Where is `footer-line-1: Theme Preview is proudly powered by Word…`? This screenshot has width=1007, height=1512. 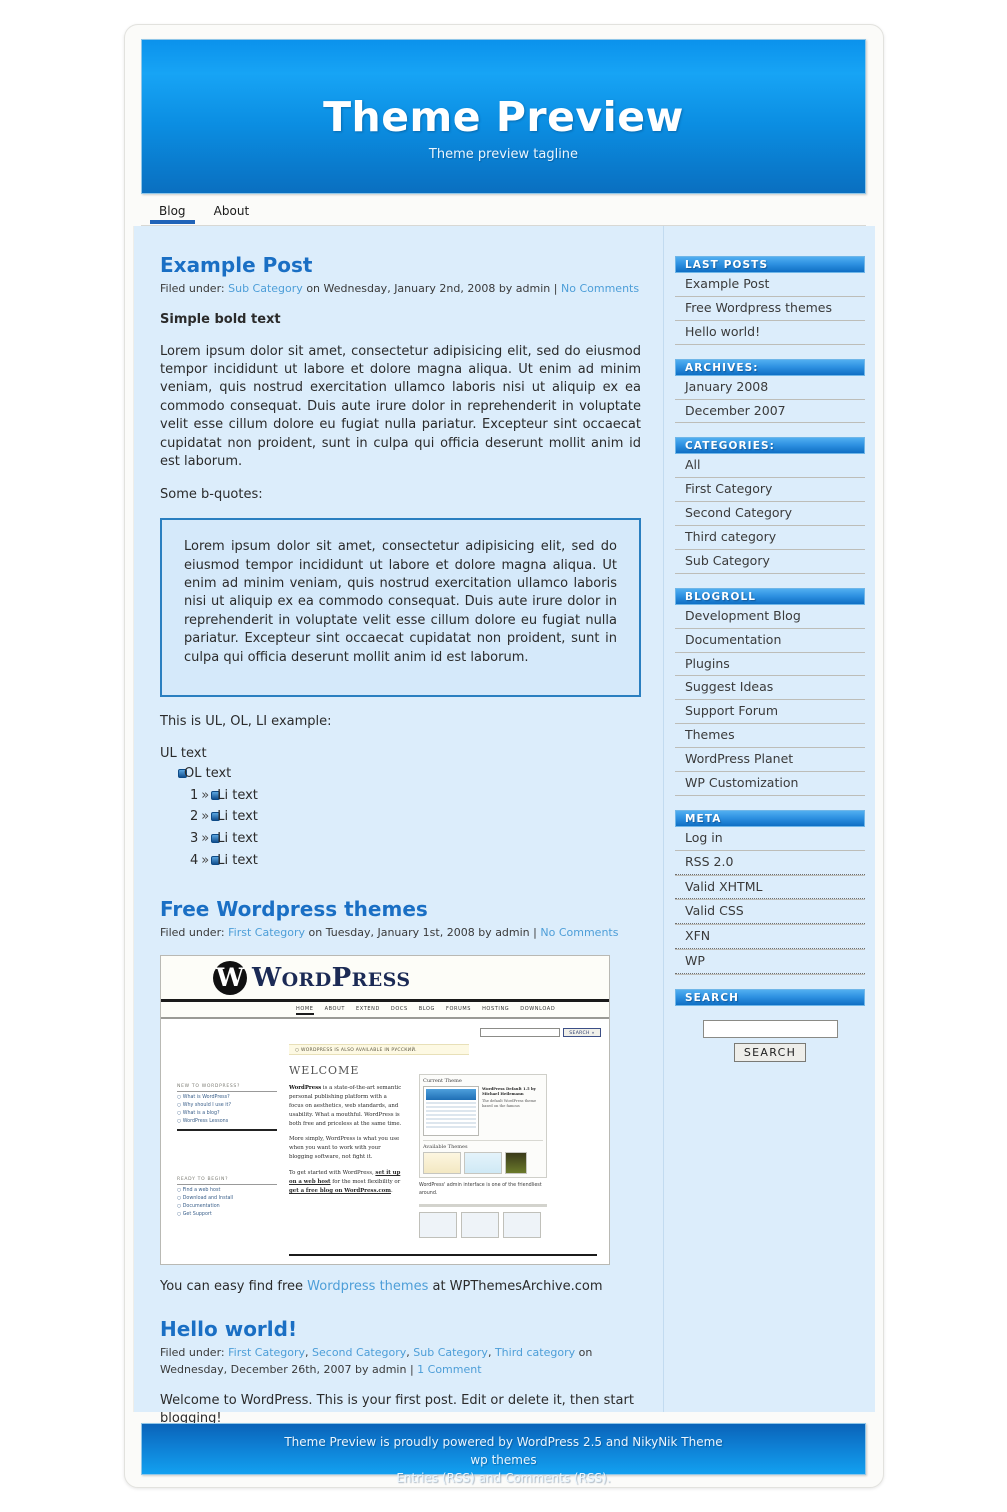 footer-line-1: Theme Preview is proudly powered by Word… is located at coordinates (503, 1442).